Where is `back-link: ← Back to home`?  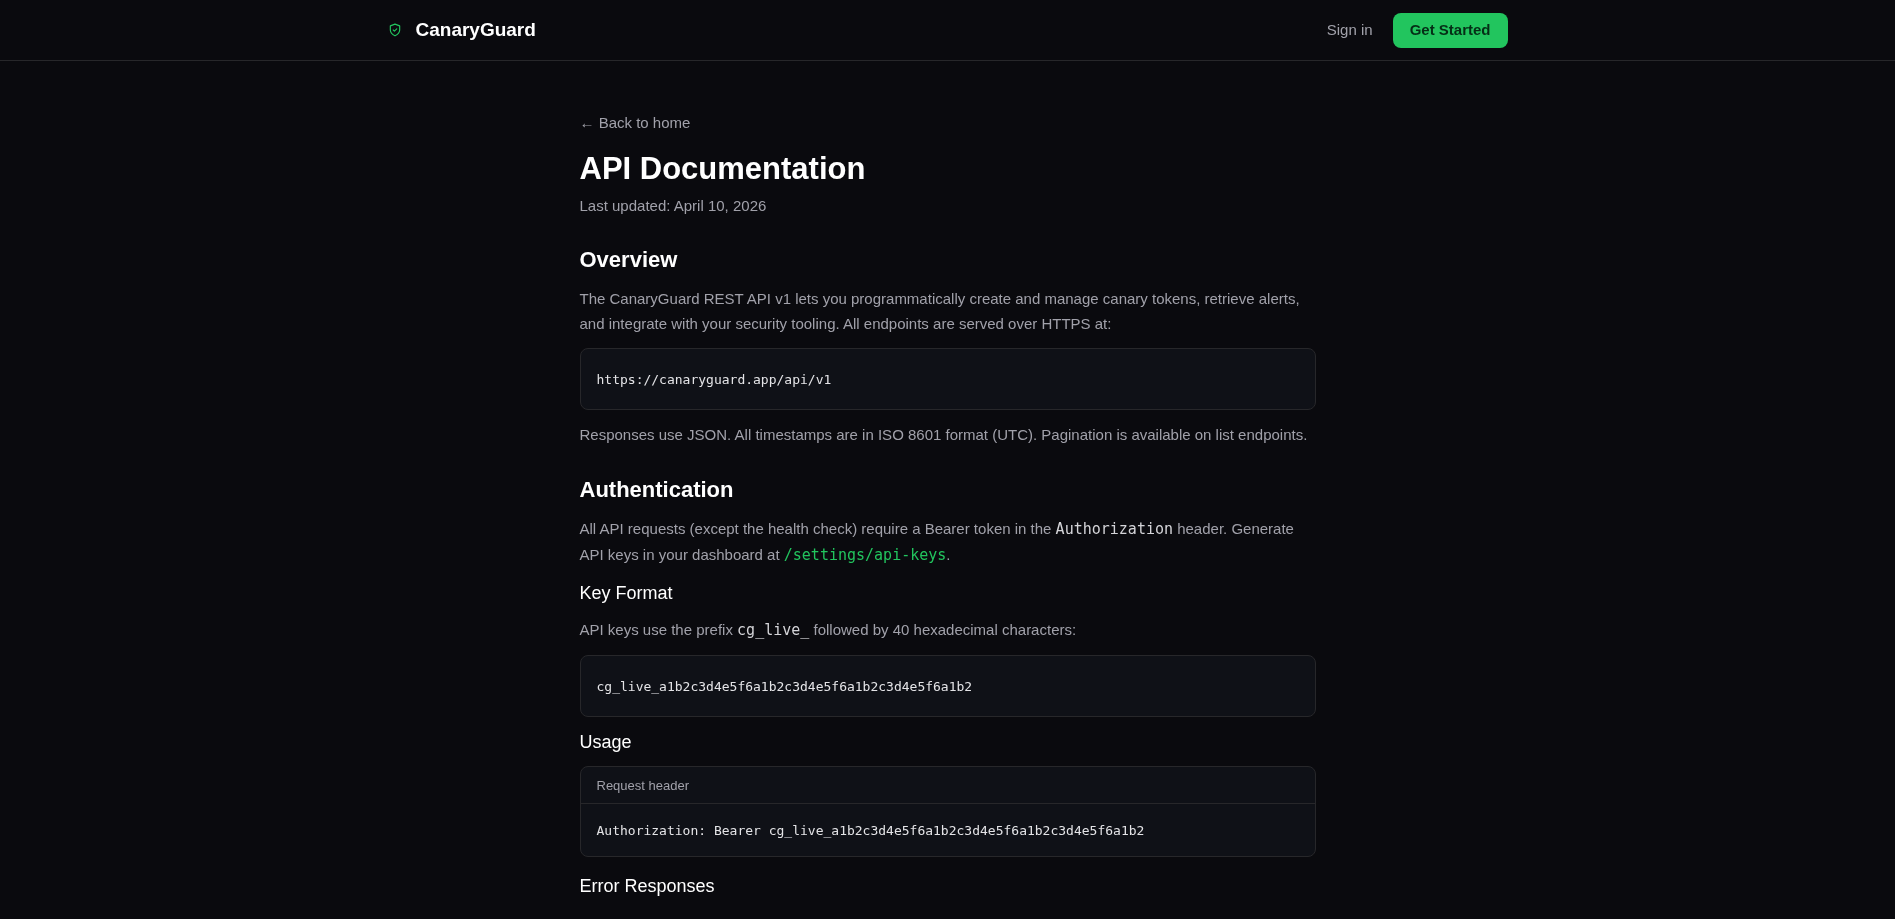 back-link: ← Back to home is located at coordinates (947, 123).